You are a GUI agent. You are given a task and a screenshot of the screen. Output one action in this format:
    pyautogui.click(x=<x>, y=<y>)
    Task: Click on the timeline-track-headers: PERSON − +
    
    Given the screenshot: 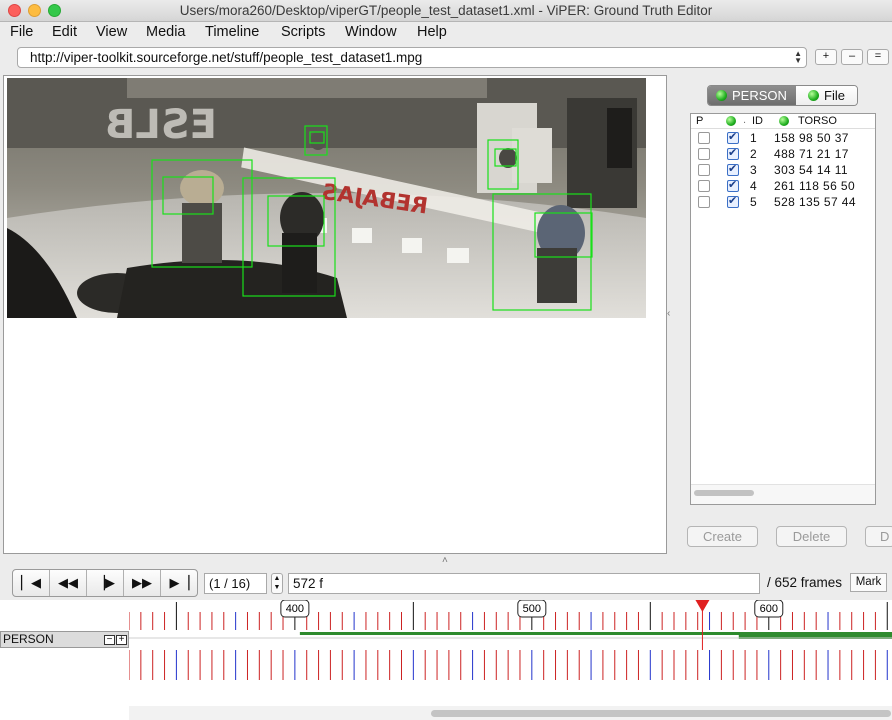 What is the action you would take?
    pyautogui.click(x=64, y=660)
    